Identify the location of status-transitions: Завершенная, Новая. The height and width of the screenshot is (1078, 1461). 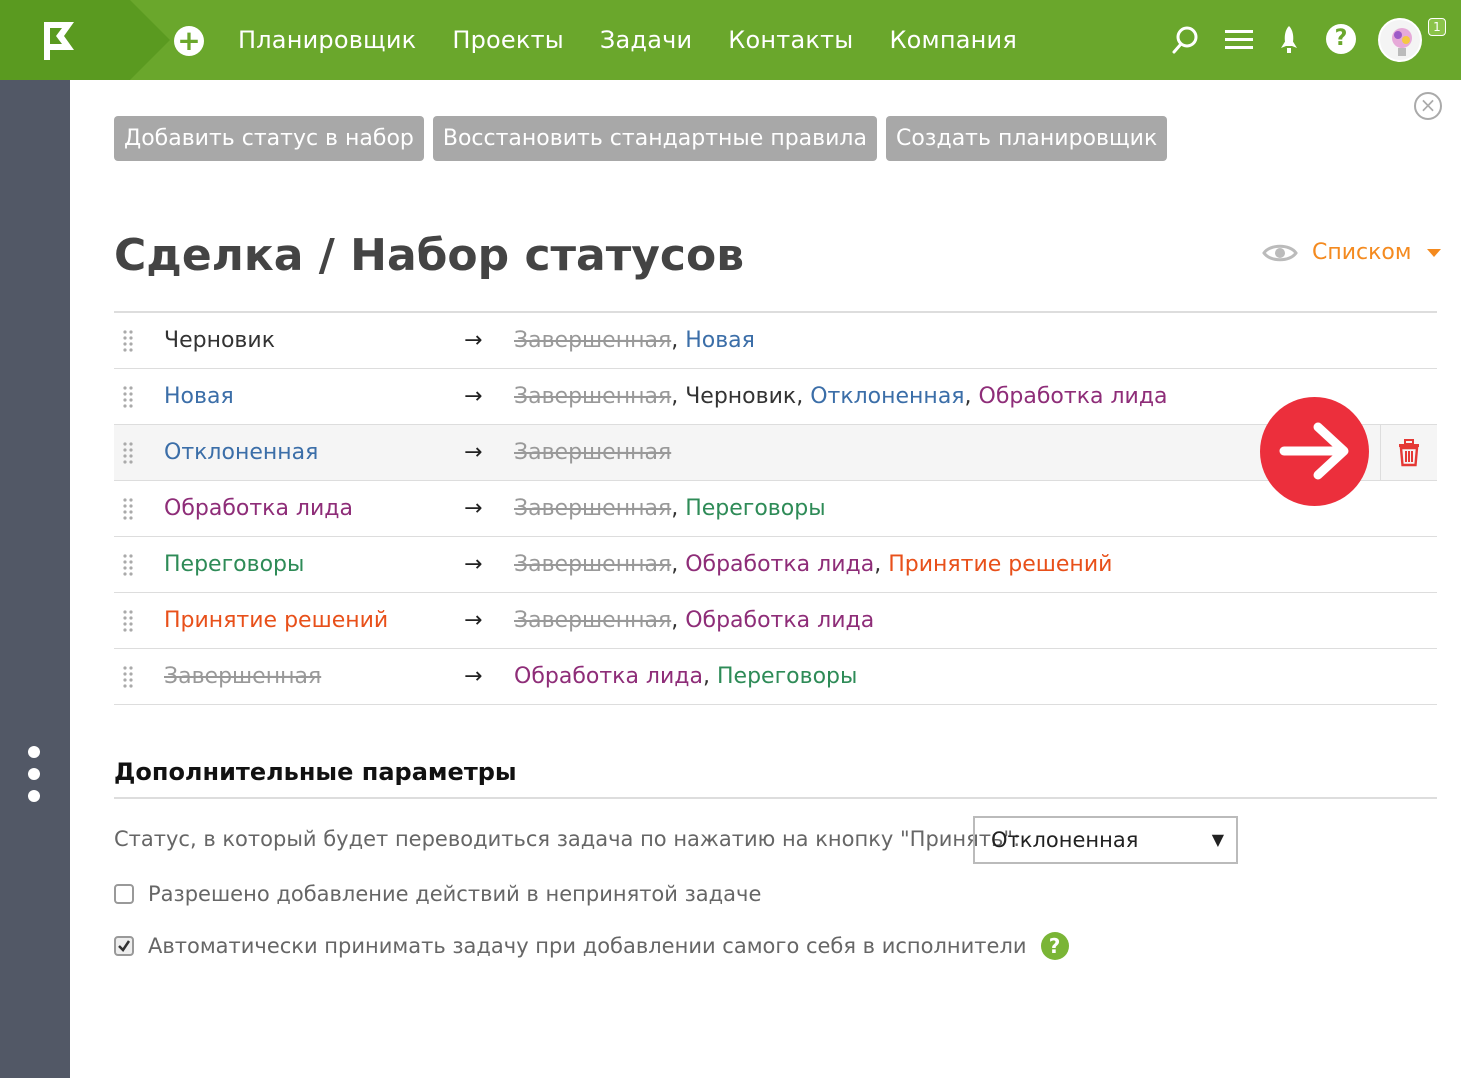
(634, 340).